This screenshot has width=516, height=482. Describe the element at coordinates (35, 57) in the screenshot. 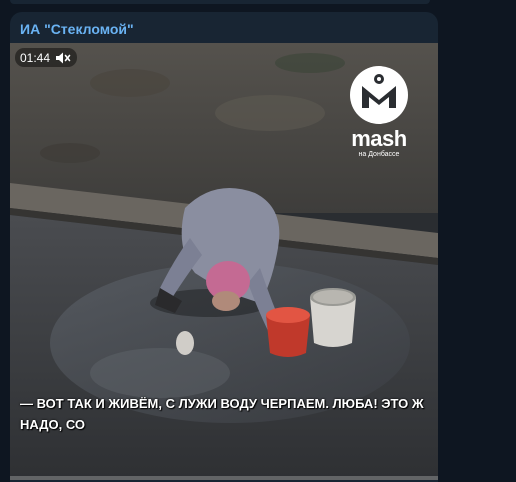

I see `video-duration: 01:44` at that location.